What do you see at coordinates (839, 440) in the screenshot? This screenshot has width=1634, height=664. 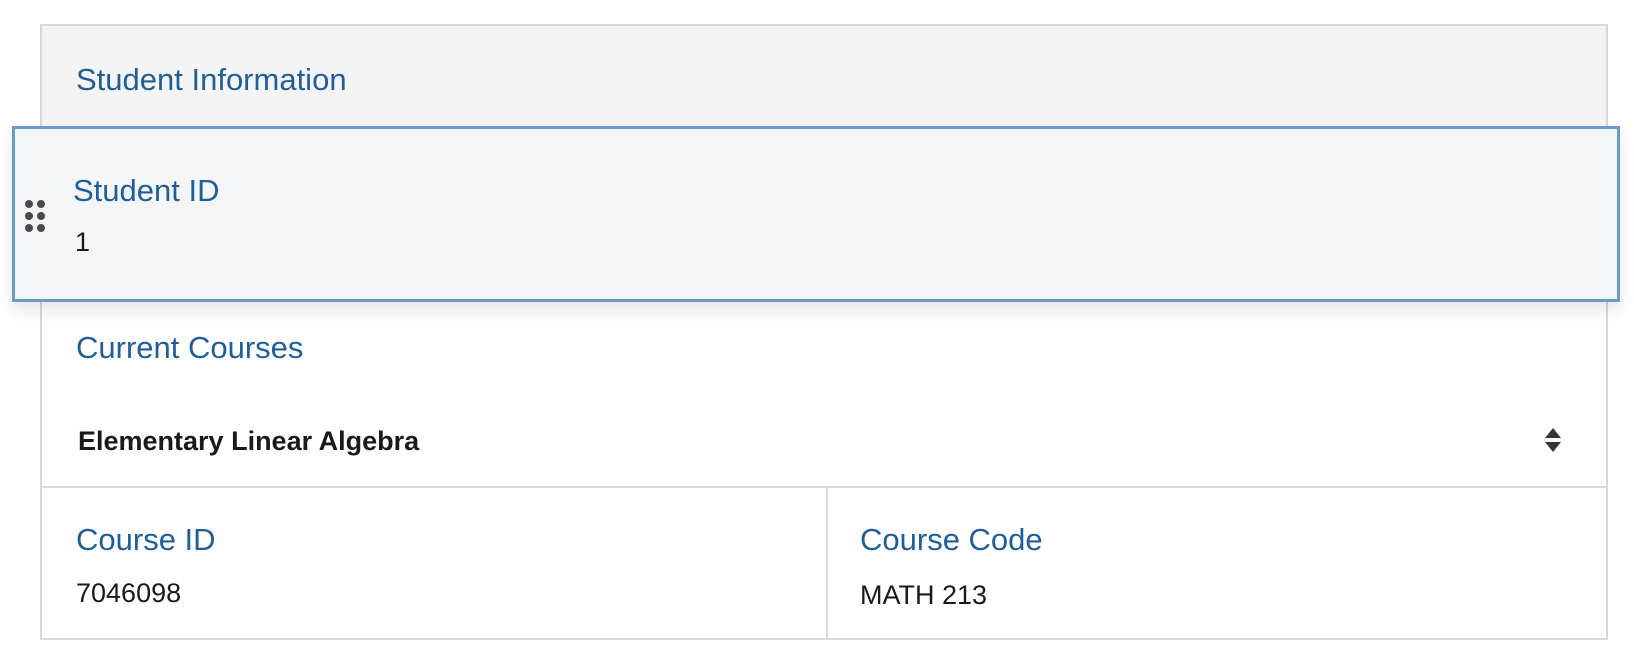 I see `current-courses-select: Elementary Linear Algebra` at bounding box center [839, 440].